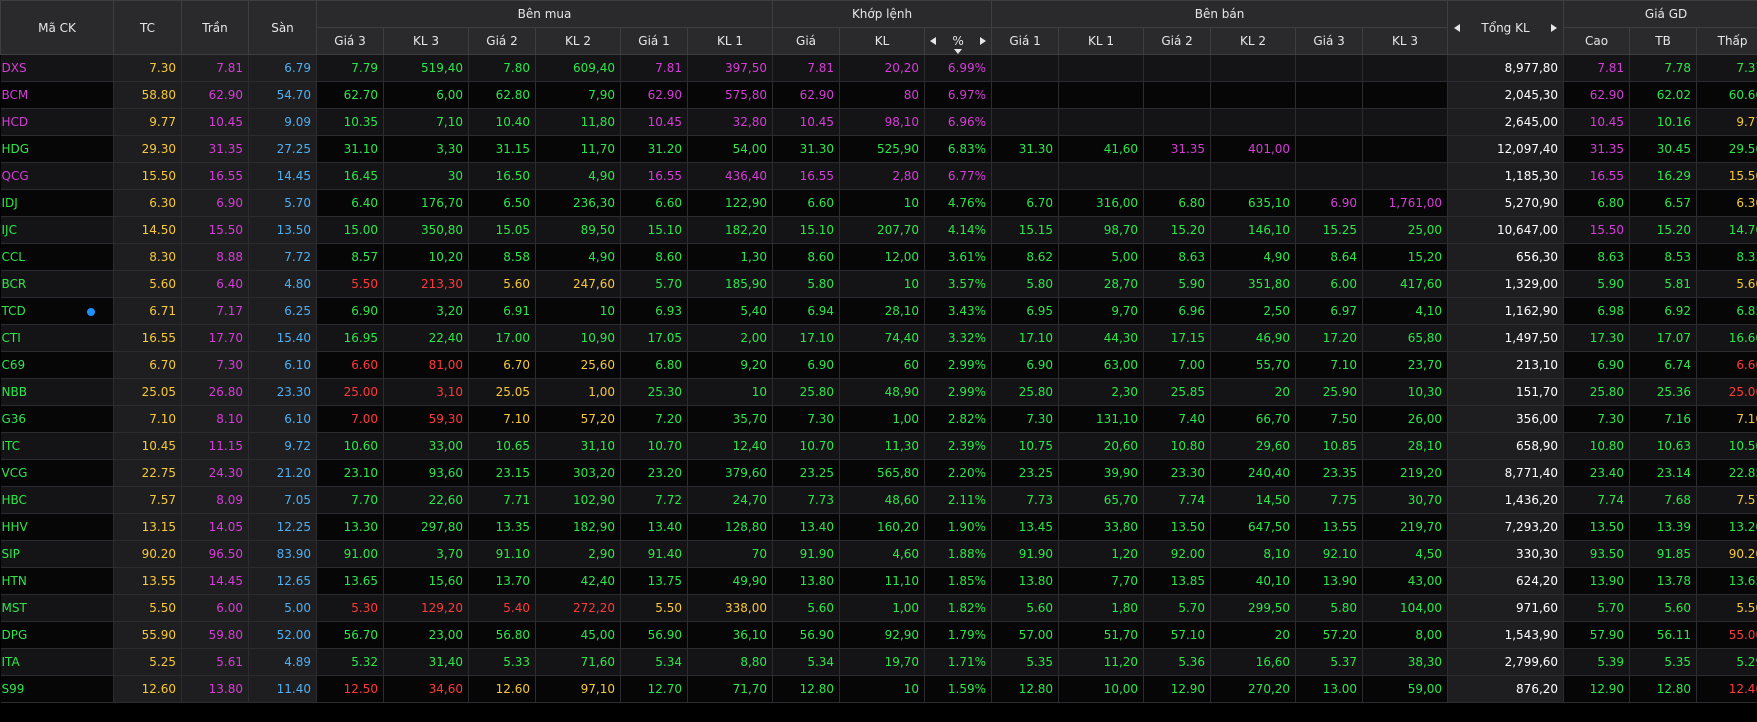 This screenshot has height=722, width=1757. I want to click on buy-price-1-cell: 13.40, so click(654, 527).